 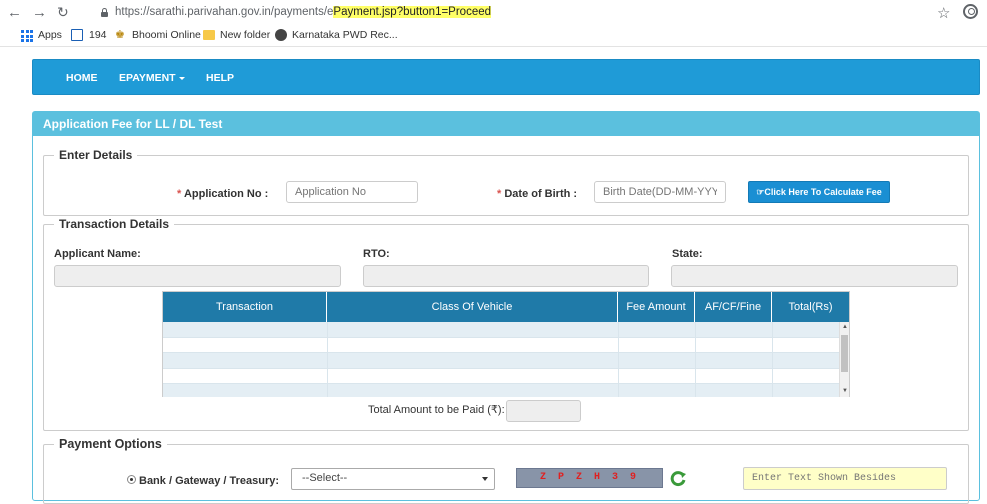 What do you see at coordinates (131, 479) in the screenshot?
I see `bank-radio` at bounding box center [131, 479].